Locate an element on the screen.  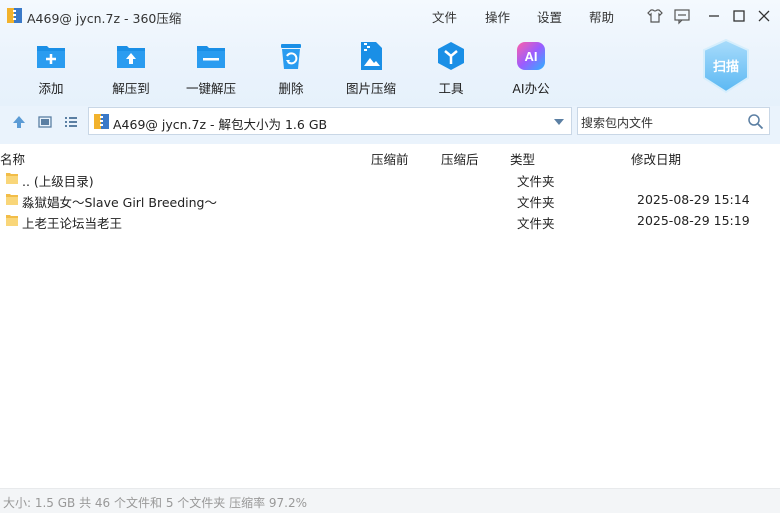
ai-office-button: AI AI办公 is located at coordinates (531, 69).